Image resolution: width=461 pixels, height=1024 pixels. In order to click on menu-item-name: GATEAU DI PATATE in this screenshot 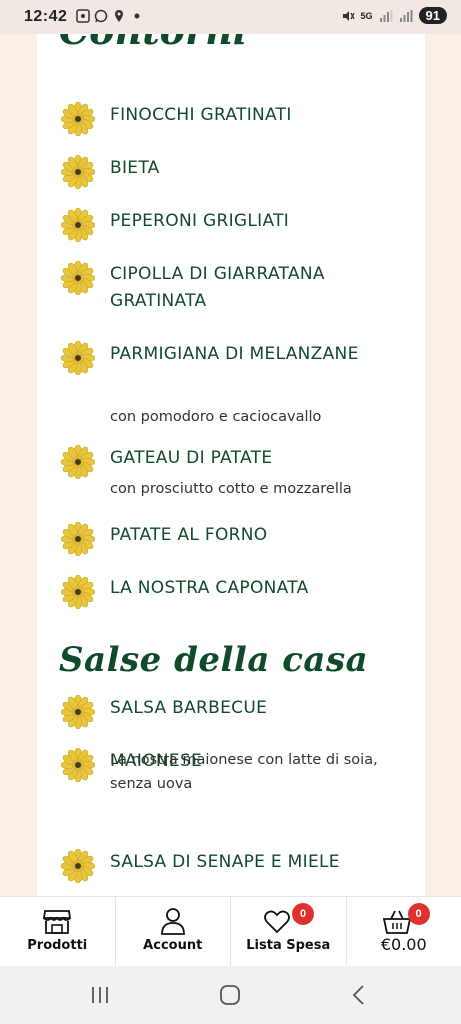, I will do `click(191, 458)`.